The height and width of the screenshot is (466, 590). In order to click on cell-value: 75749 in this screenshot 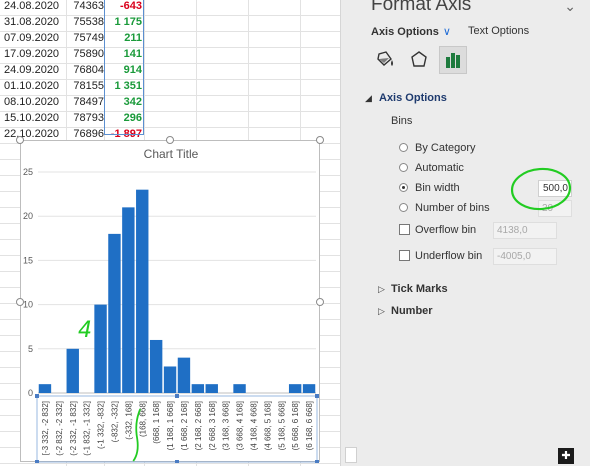, I will do `click(86, 38)`.